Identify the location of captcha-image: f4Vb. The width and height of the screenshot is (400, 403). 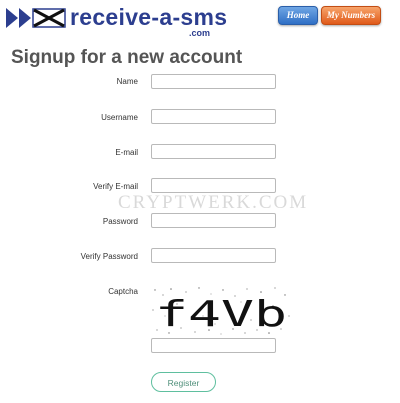
(221, 311).